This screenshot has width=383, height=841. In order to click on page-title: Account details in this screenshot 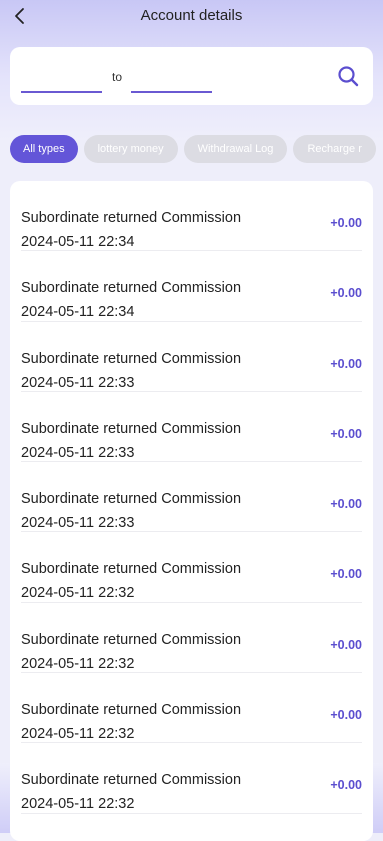, I will do `click(191, 15)`.